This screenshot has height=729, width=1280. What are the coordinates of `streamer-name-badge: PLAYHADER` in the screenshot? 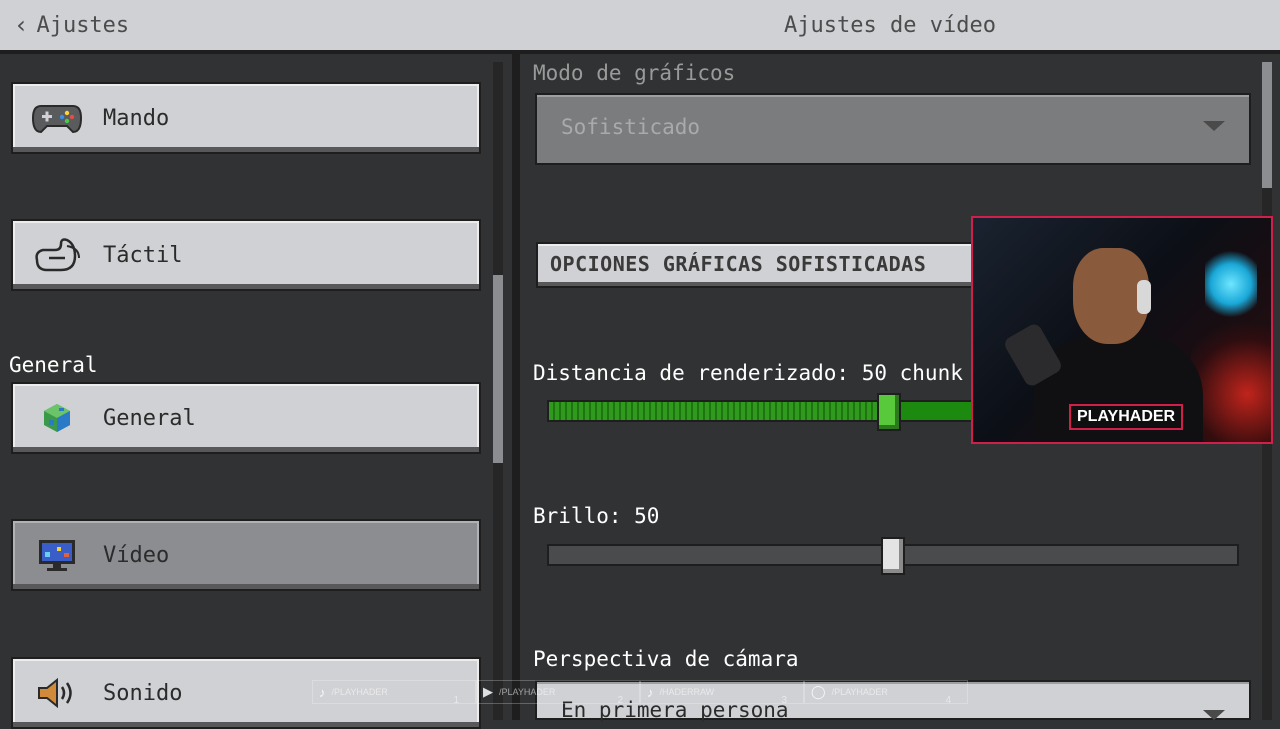 It's located at (1126, 417).